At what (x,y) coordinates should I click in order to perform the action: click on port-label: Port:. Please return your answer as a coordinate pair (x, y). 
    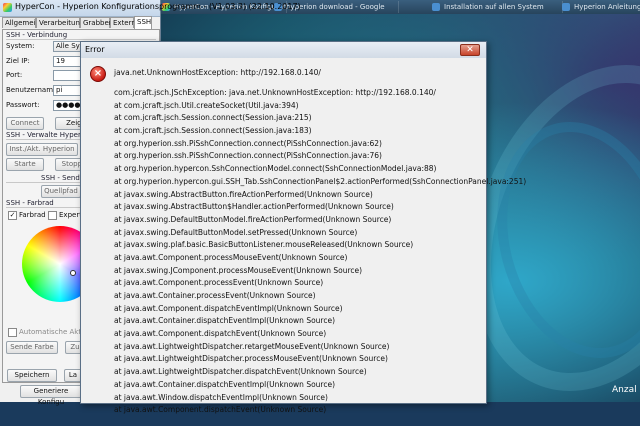
    Looking at the image, I should click on (14, 75).